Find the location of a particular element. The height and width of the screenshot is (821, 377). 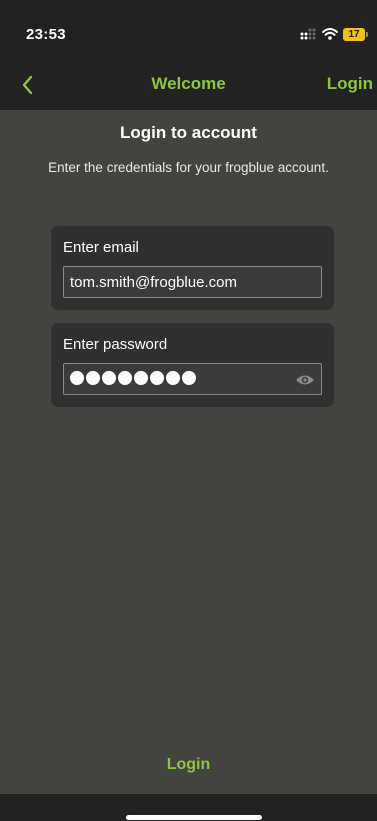

battery-icon: 17 is located at coordinates (355, 34).